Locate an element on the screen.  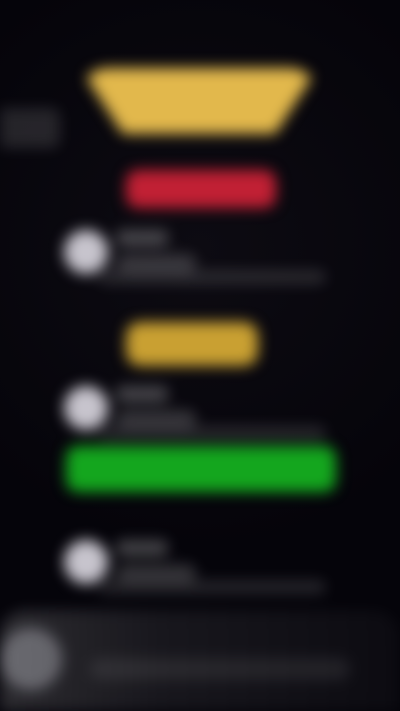
left-edge-highlight is located at coordinates (30, 128).